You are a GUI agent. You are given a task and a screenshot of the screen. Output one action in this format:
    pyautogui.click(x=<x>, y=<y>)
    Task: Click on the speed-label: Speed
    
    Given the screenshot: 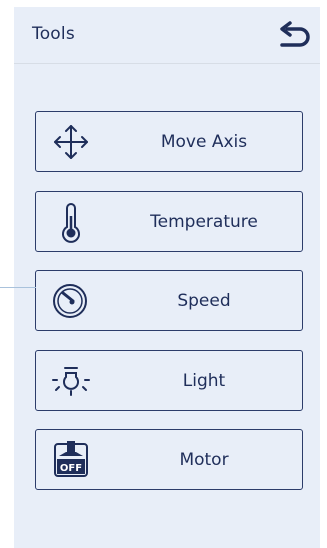 What is the action you would take?
    pyautogui.click(x=204, y=300)
    